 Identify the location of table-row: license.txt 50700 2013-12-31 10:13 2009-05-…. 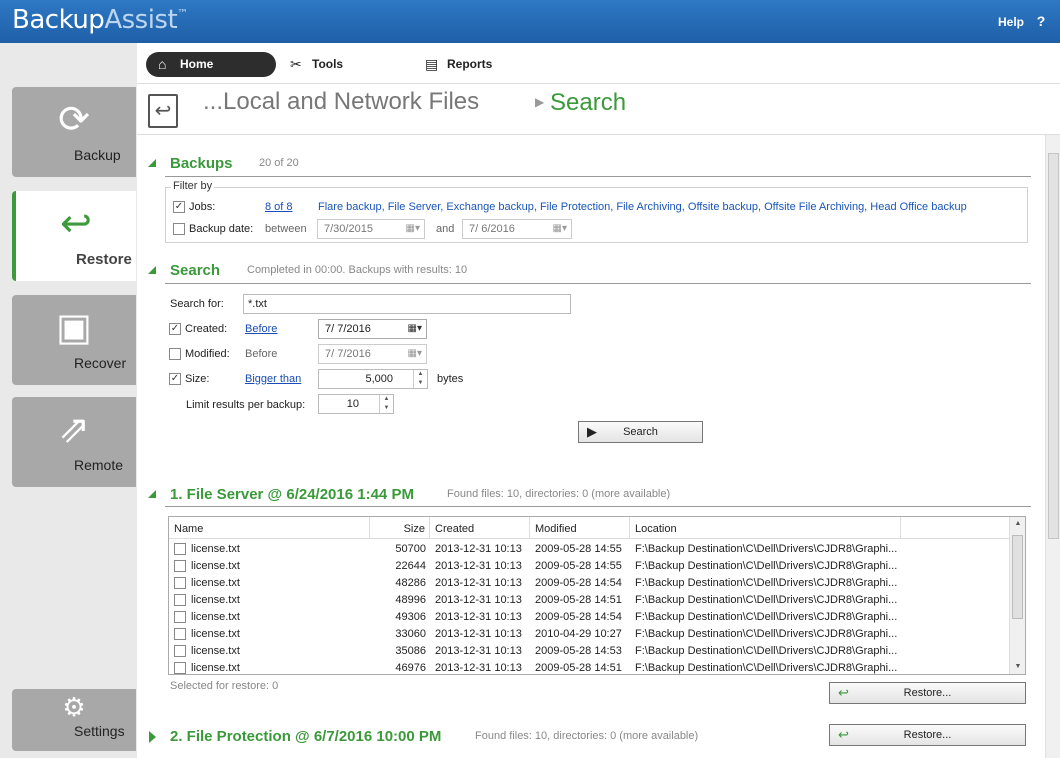
(589, 549).